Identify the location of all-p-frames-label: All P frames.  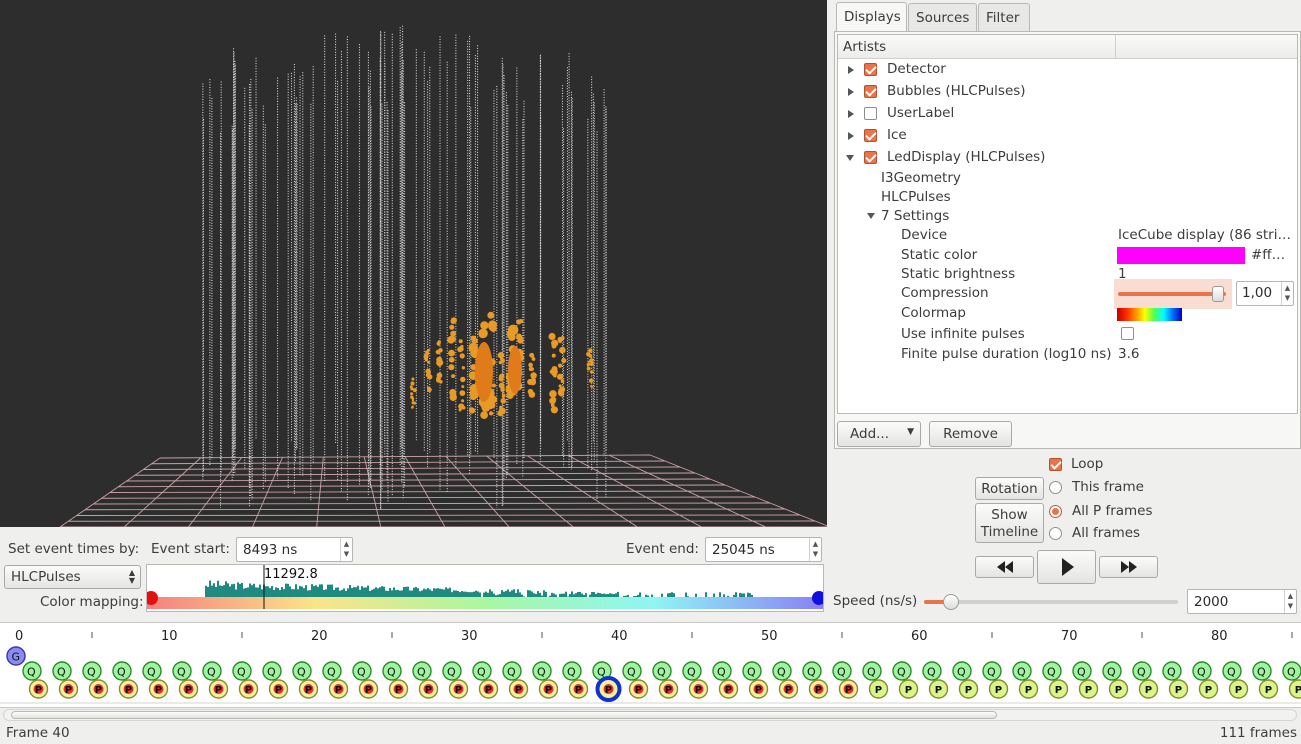
(1112, 511).